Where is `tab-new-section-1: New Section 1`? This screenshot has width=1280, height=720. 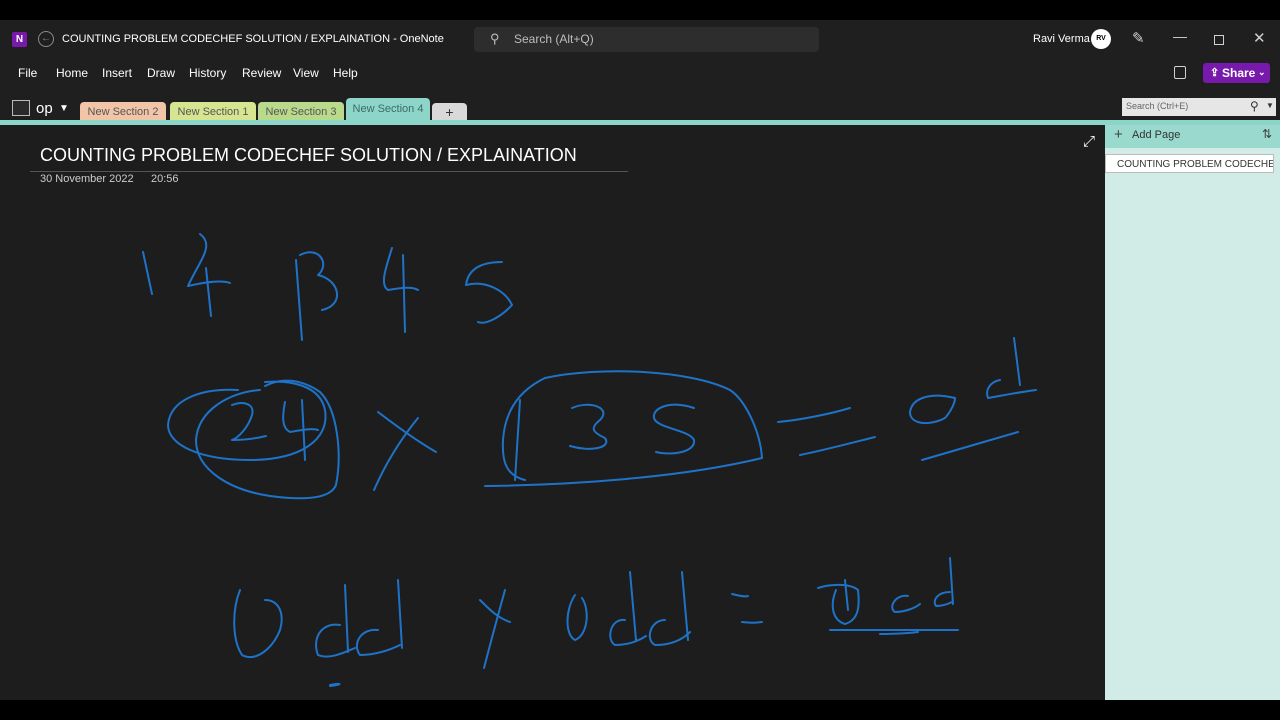 tab-new-section-1: New Section 1 is located at coordinates (213, 112).